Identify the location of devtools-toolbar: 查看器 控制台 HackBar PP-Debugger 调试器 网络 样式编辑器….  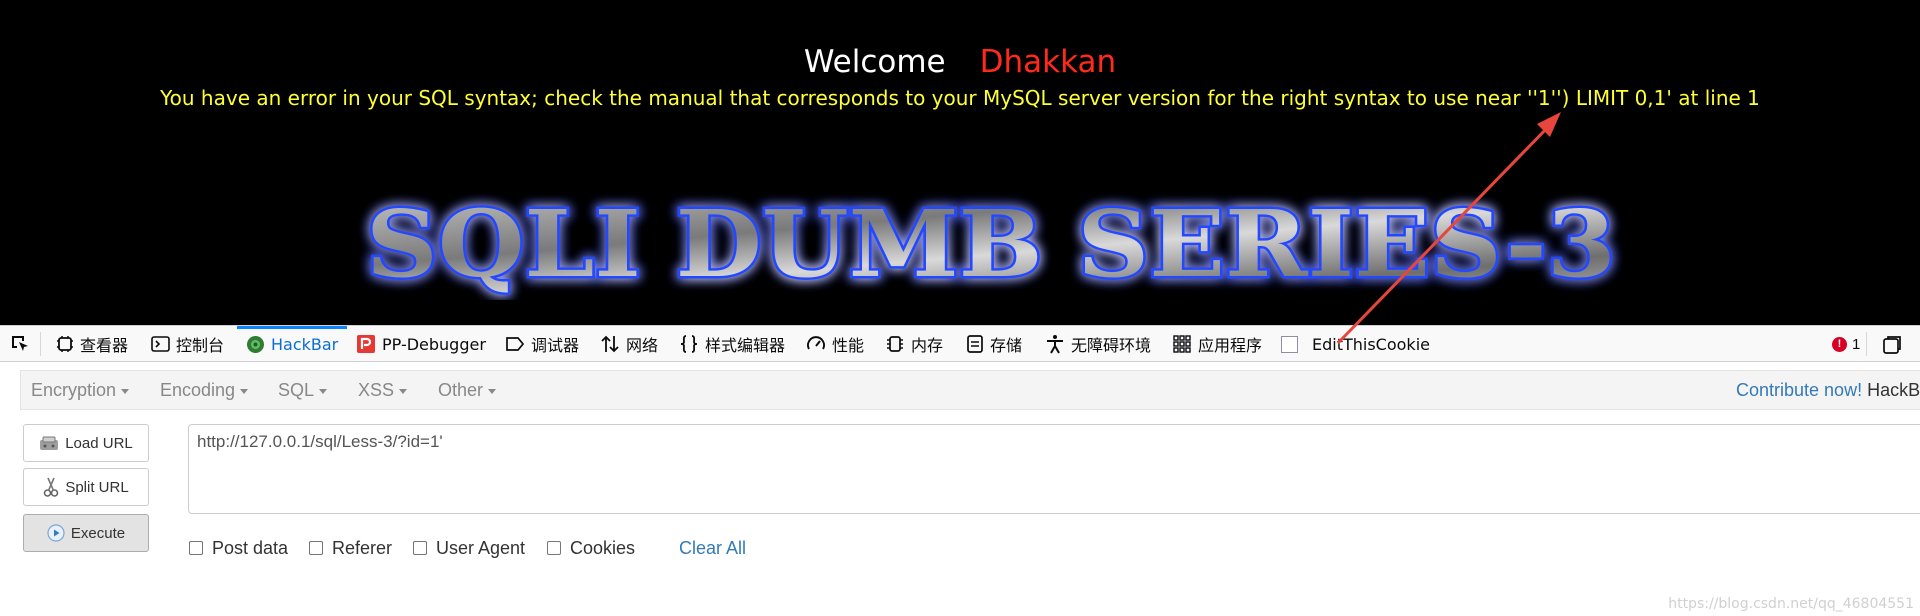
(960, 343).